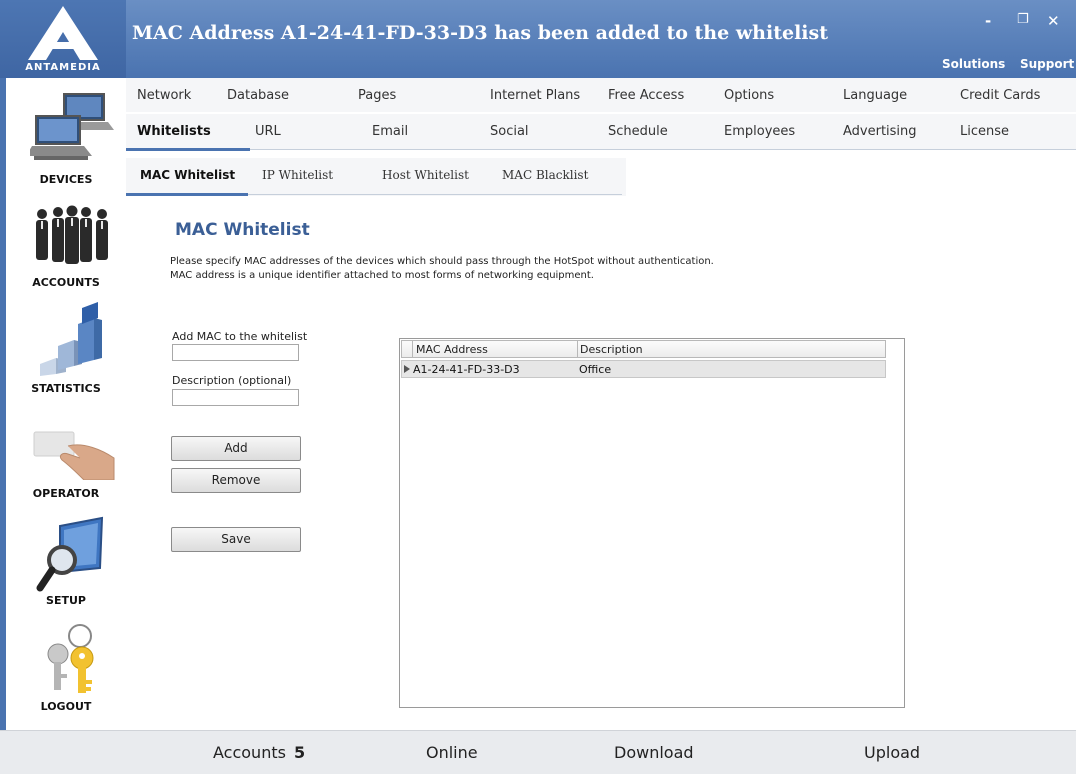  What do you see at coordinates (72, 126) in the screenshot?
I see `devices-icon` at bounding box center [72, 126].